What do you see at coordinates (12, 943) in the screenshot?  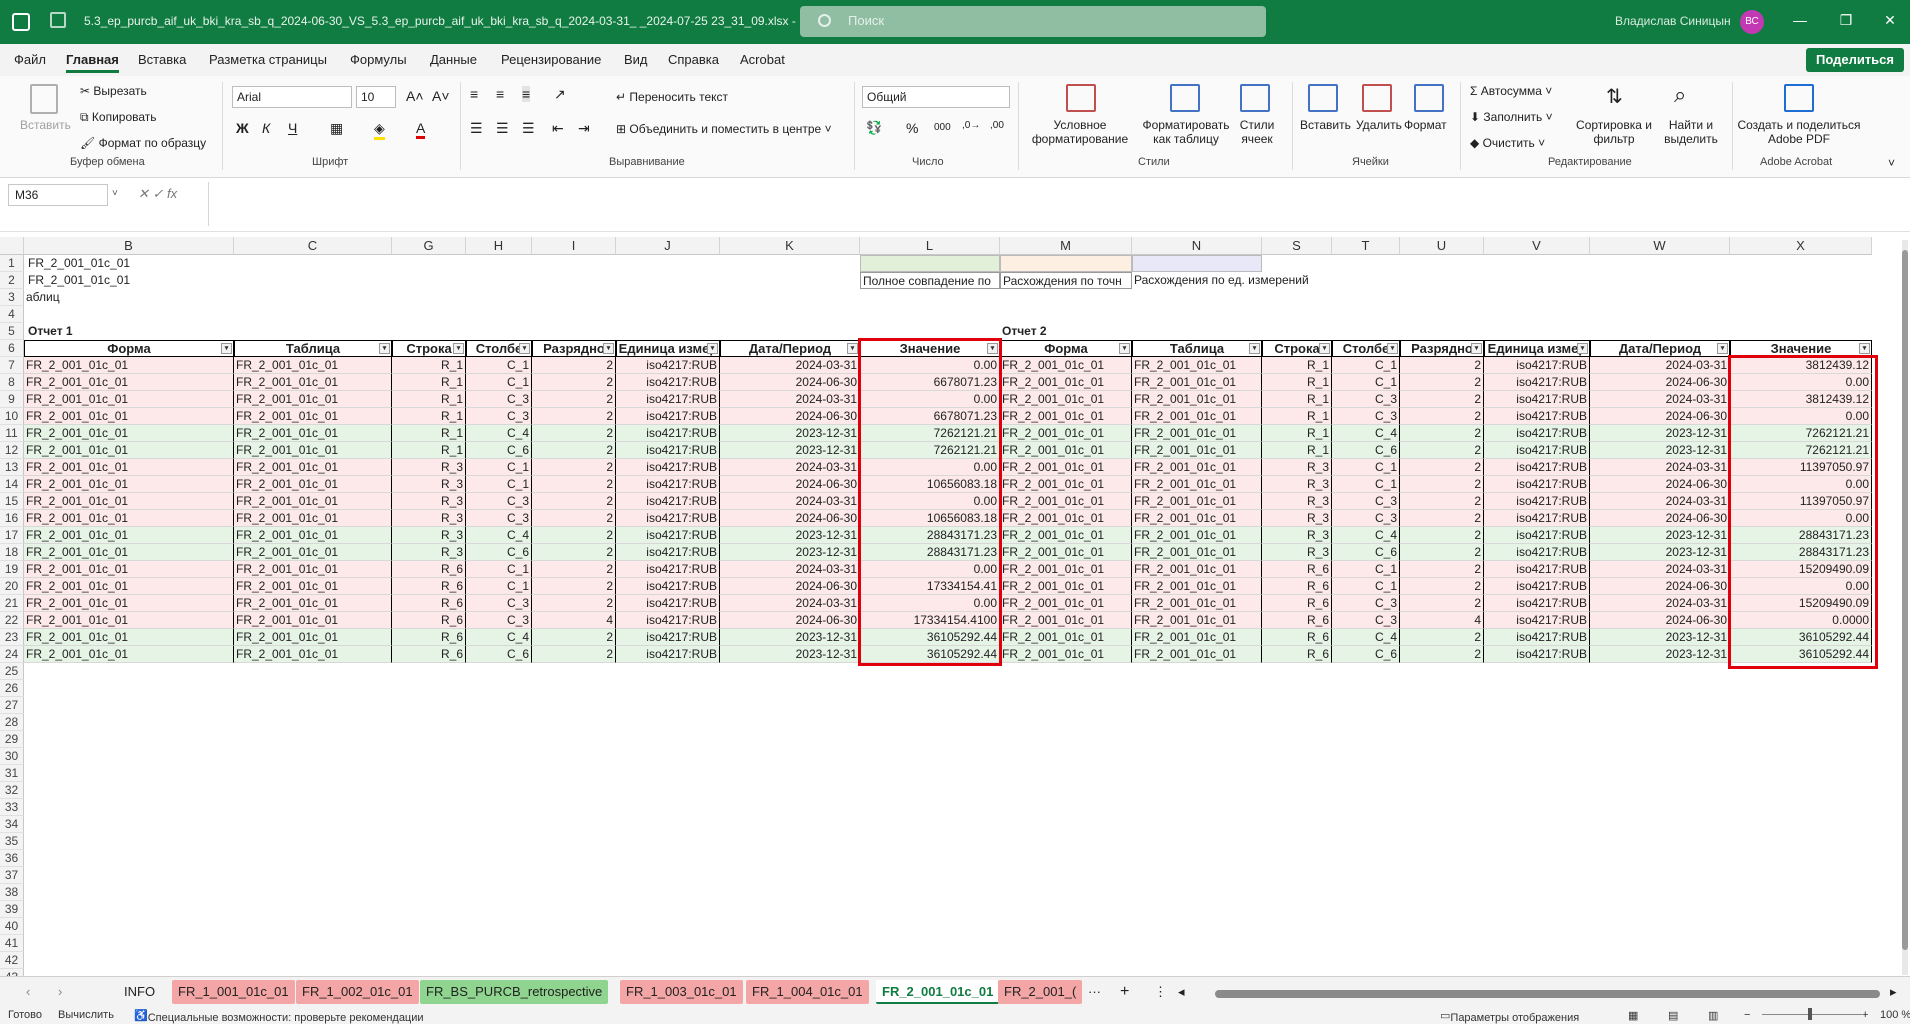 I see `row-header: 41` at bounding box center [12, 943].